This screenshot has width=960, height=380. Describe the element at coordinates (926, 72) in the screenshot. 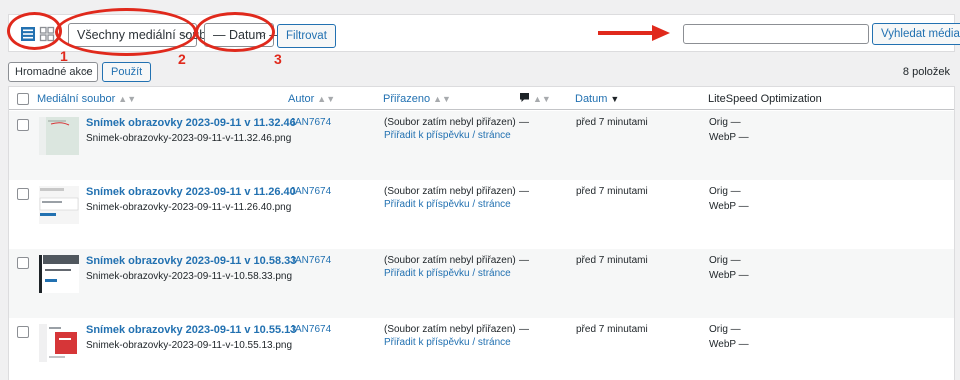

I see `item-count: 8 položek` at that location.